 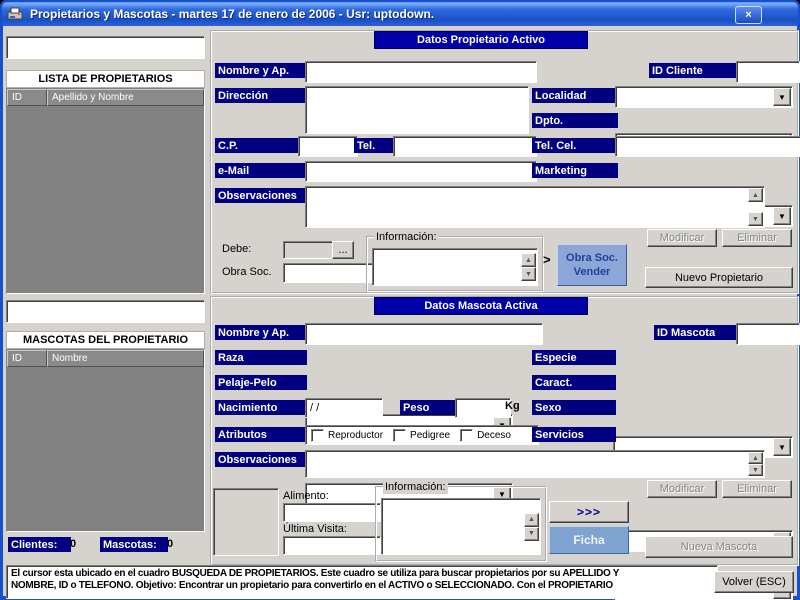 What do you see at coordinates (754, 582) in the screenshot?
I see `volver-button: Volver (ESC)` at bounding box center [754, 582].